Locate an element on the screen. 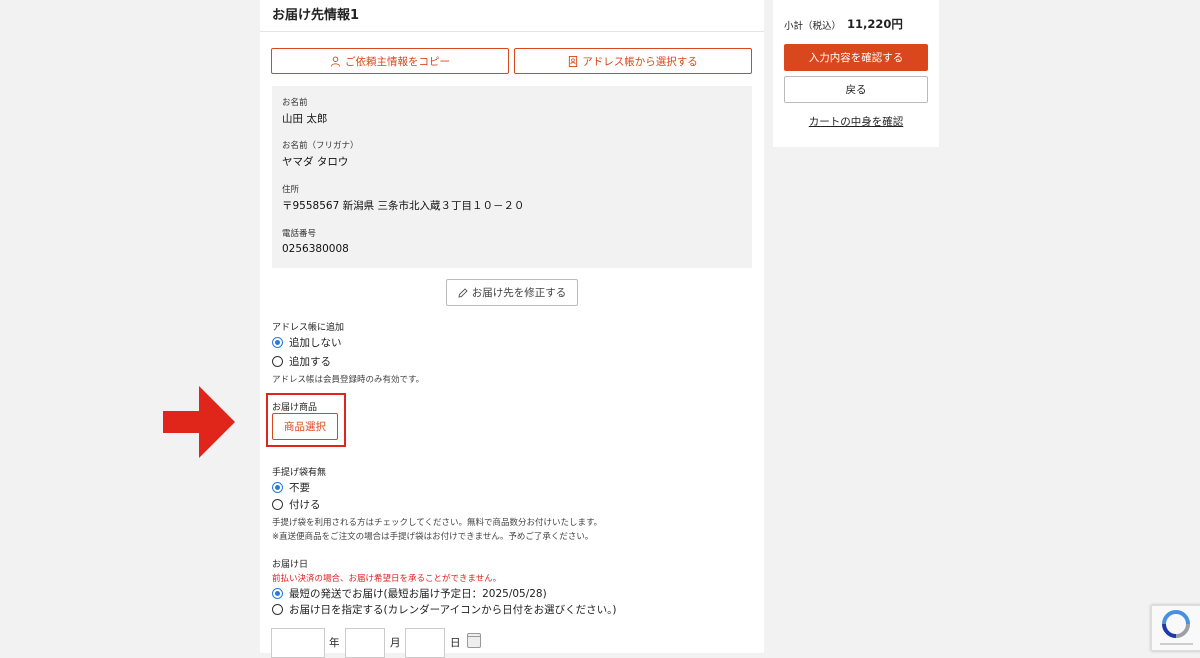 This screenshot has width=1200, height=658. phone-value: 0256380008 is located at coordinates (315, 249).